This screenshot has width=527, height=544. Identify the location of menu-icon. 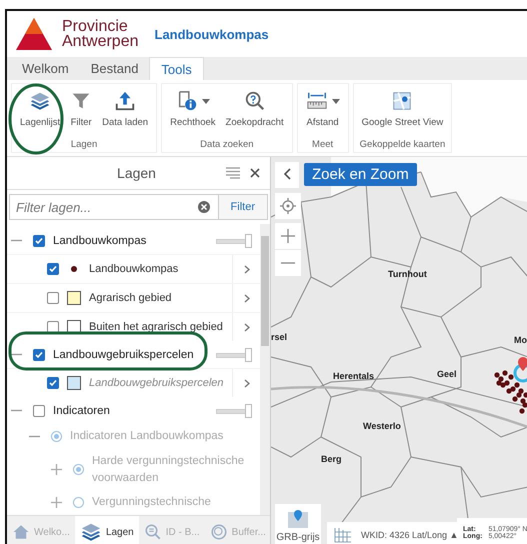
(233, 173).